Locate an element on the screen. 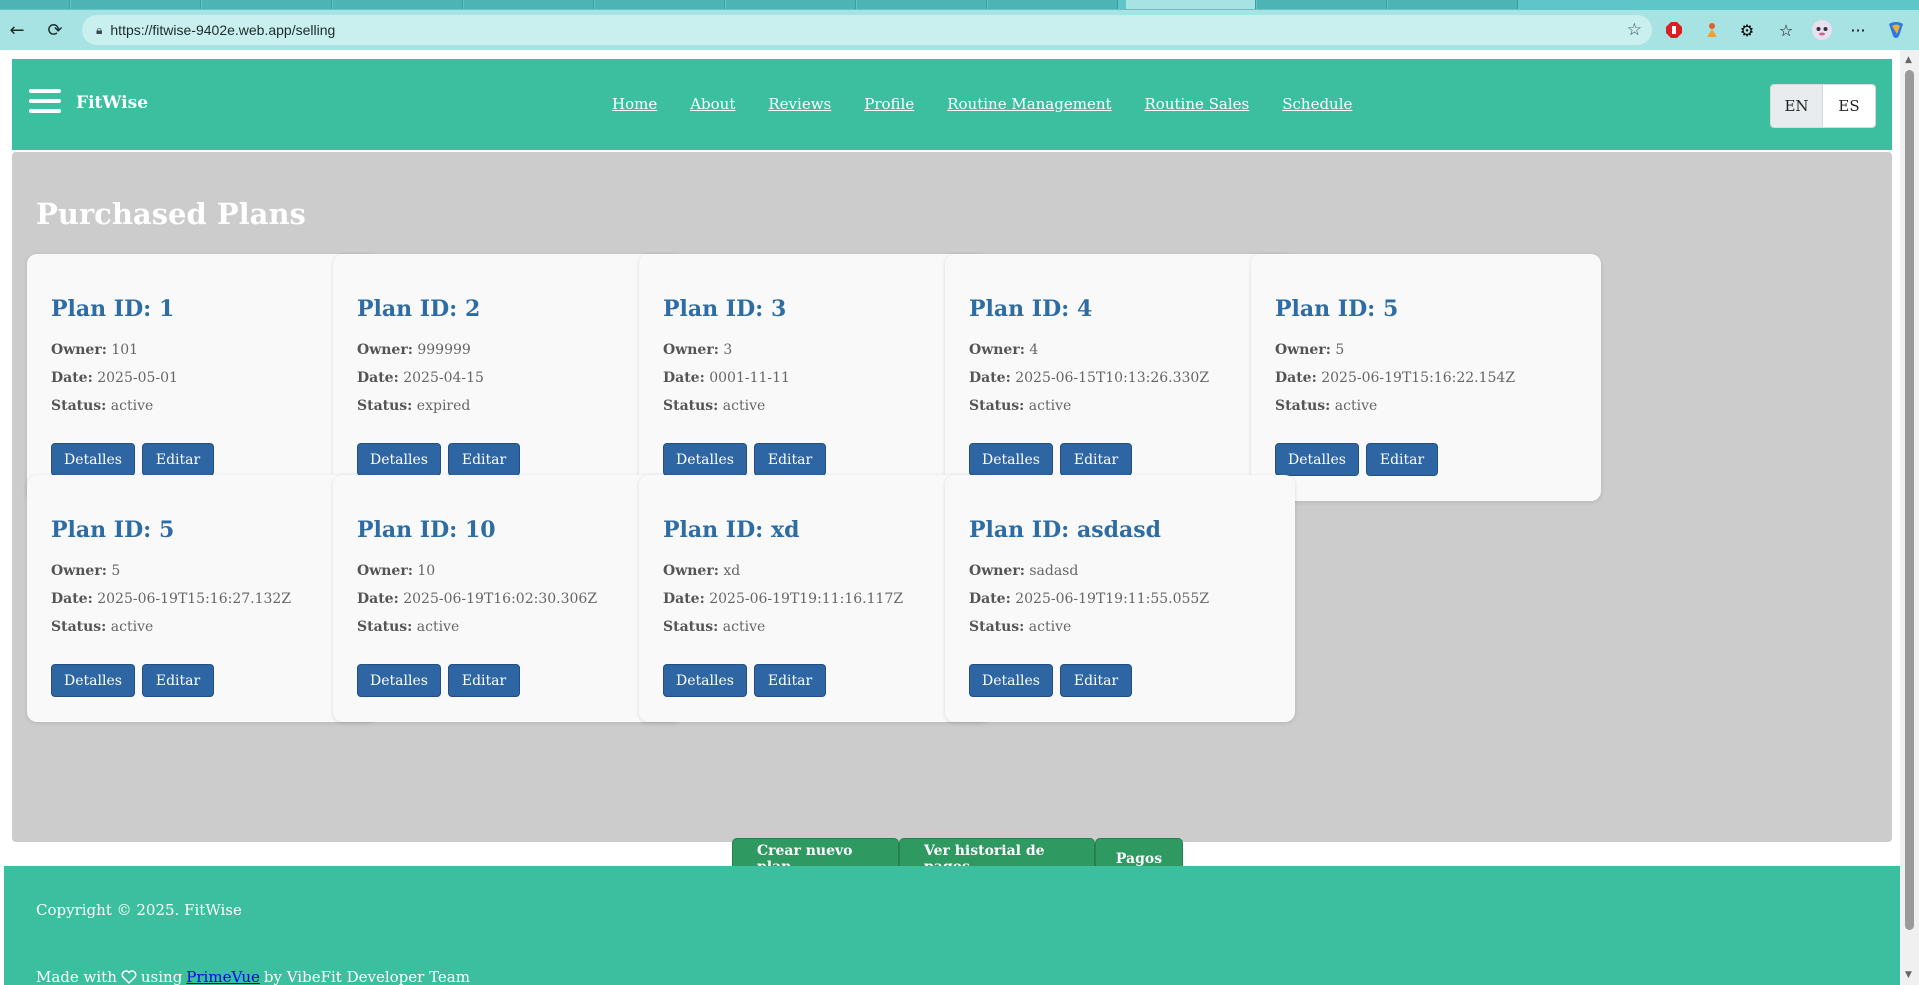  page-scrollbar: ▲ ▼ is located at coordinates (1909, 517).